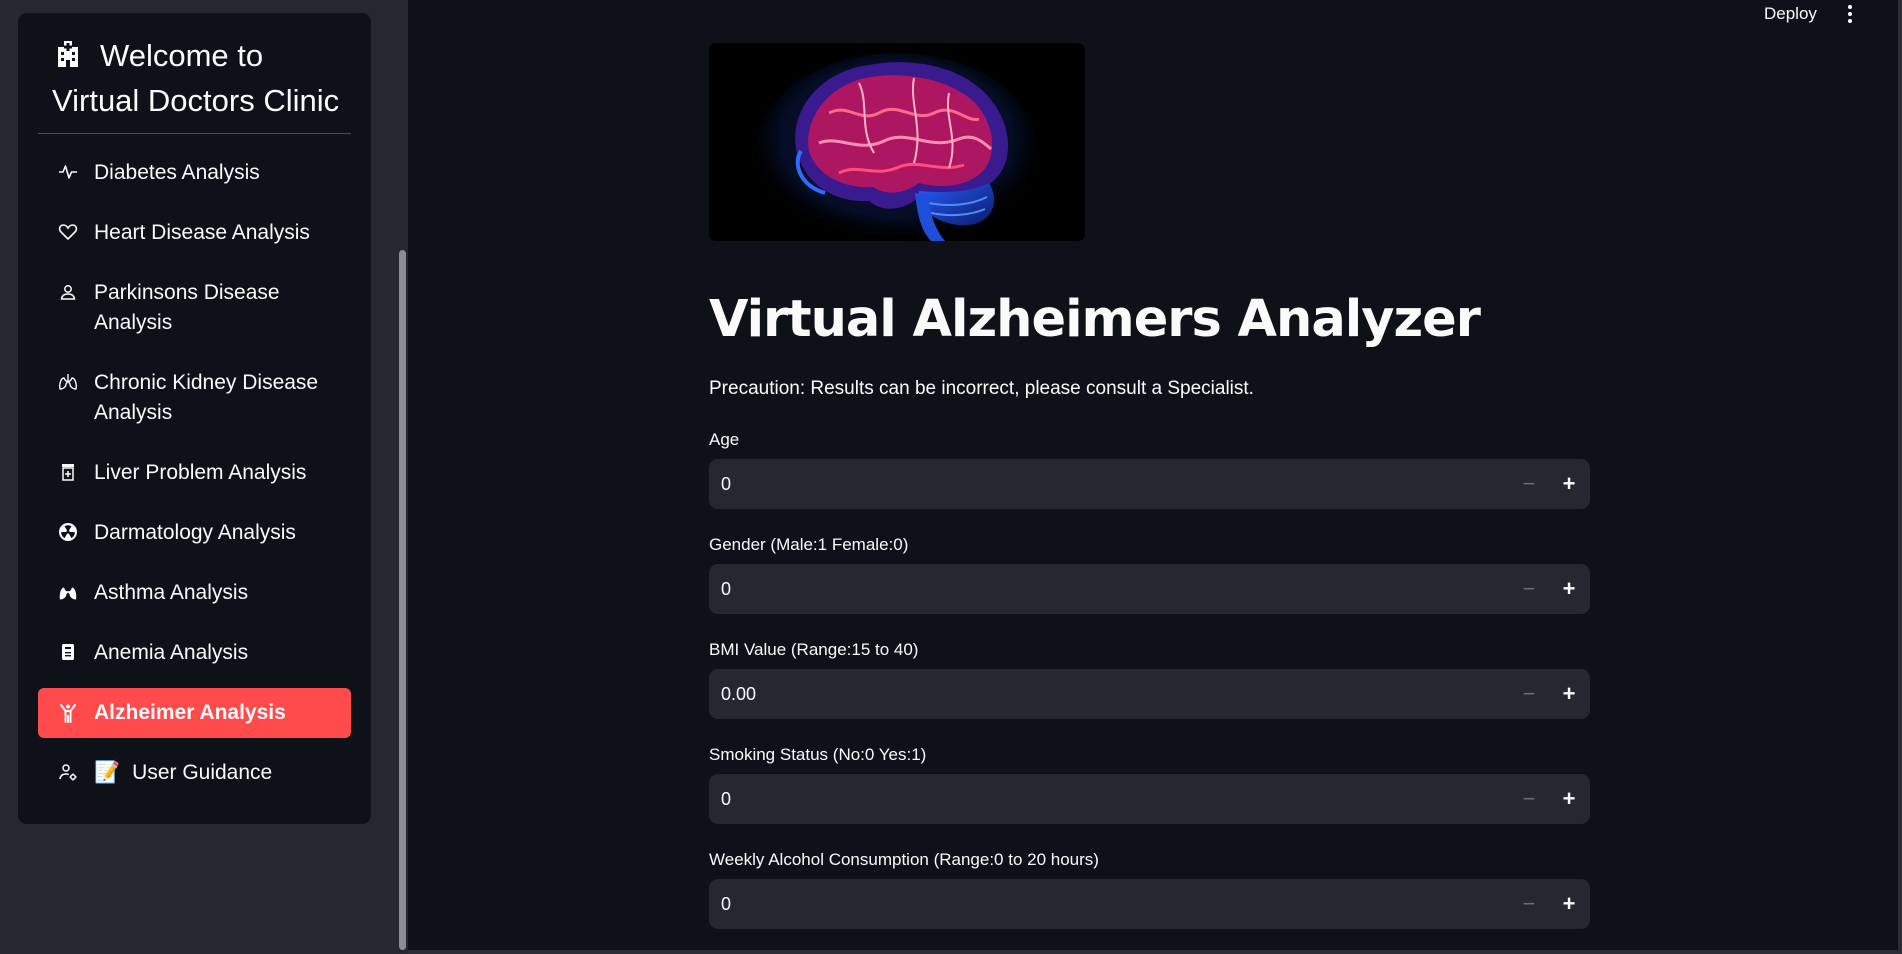 Image resolution: width=1902 pixels, height=954 pixels. Describe the element at coordinates (171, 652) in the screenshot. I see `sidebar-item-label: Anemia Analysis` at that location.